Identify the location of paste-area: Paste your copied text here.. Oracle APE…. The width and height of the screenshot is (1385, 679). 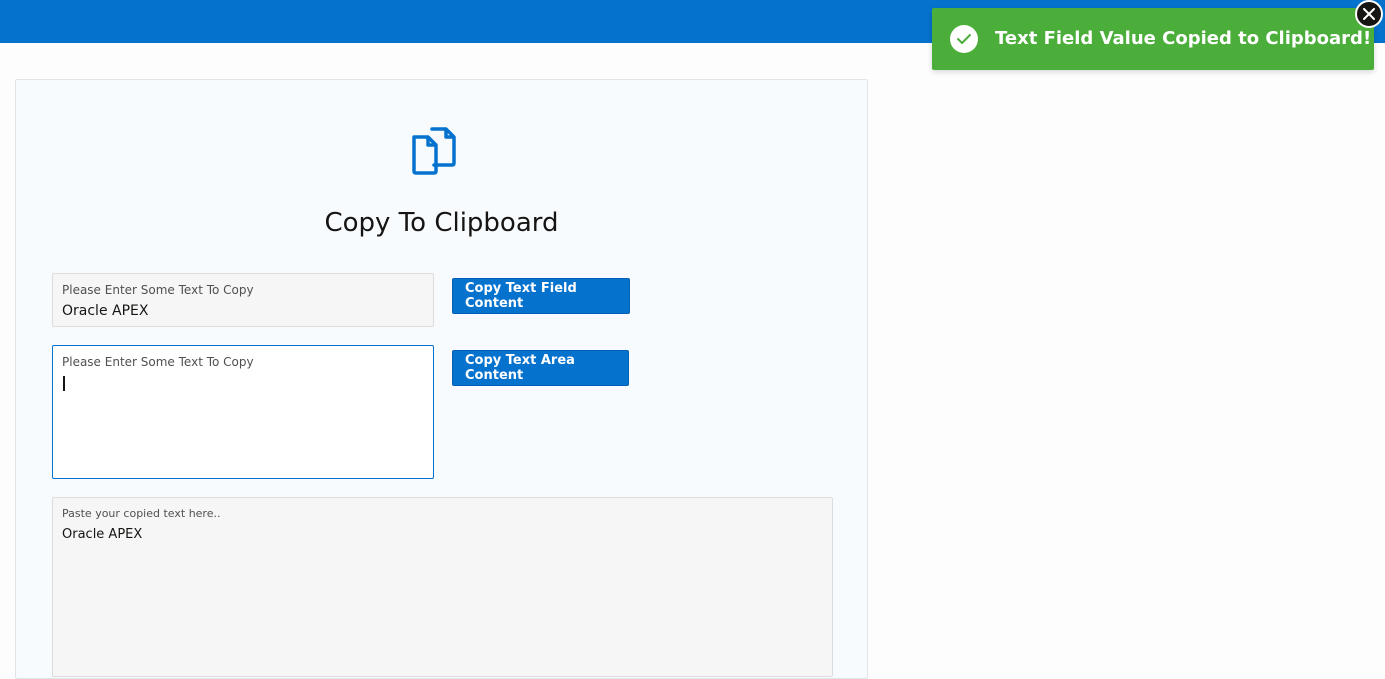
(442, 587).